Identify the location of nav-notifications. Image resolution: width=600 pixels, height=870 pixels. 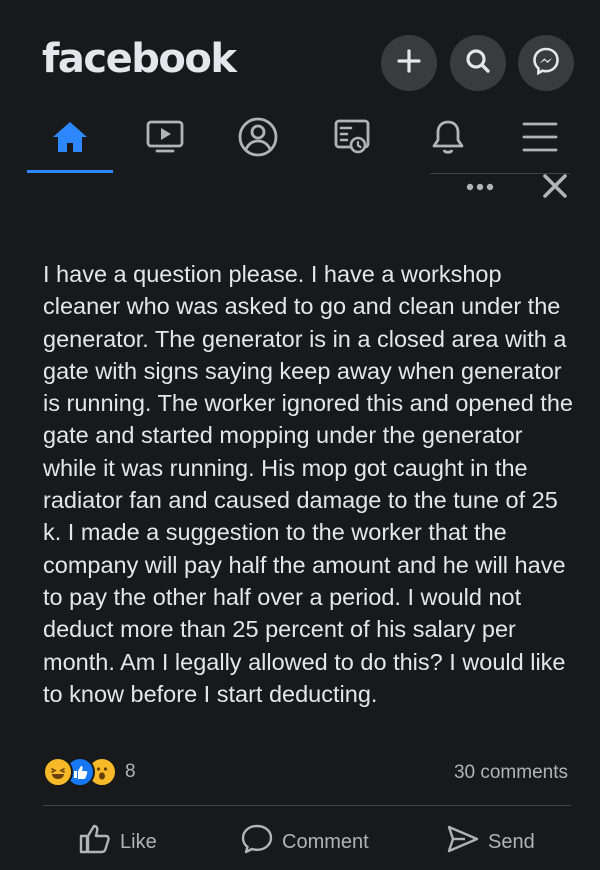
(448, 139).